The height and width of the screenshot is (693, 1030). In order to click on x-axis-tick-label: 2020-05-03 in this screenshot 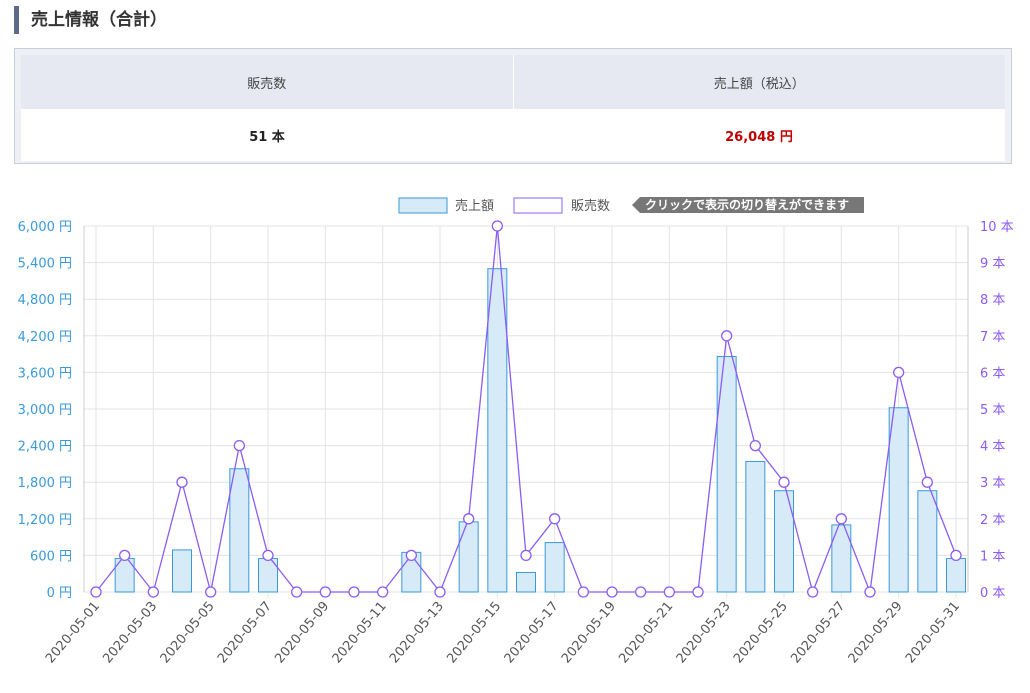, I will do `click(130, 633)`.